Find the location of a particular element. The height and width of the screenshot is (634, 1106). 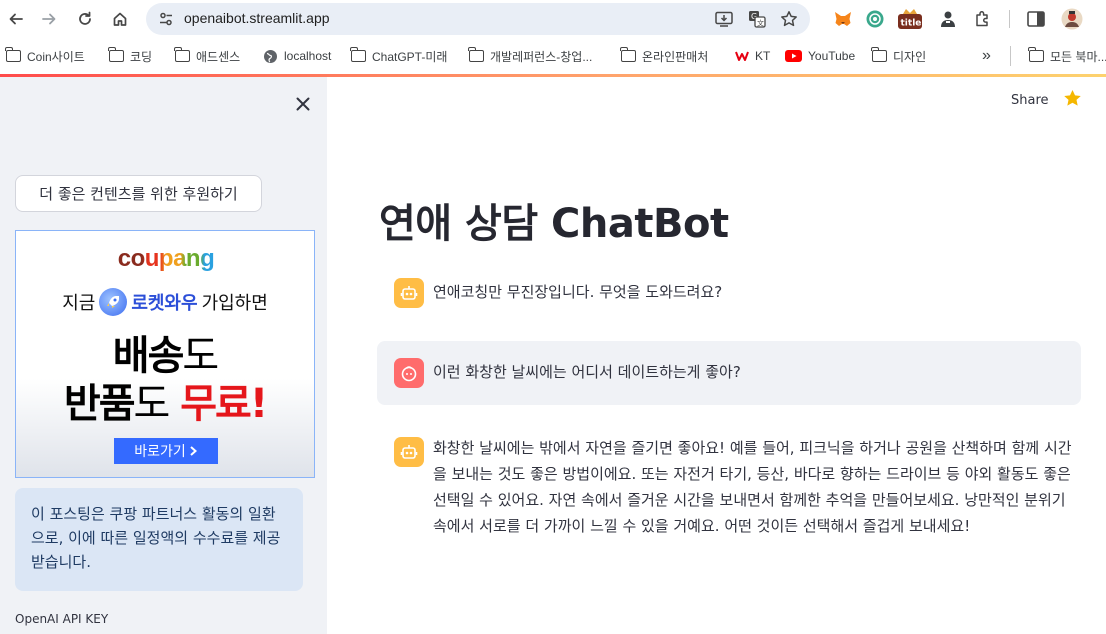

chat-message-assistant: 연애코칭만 무진장입니다. 무엇을 도와드려요? is located at coordinates (729, 293).